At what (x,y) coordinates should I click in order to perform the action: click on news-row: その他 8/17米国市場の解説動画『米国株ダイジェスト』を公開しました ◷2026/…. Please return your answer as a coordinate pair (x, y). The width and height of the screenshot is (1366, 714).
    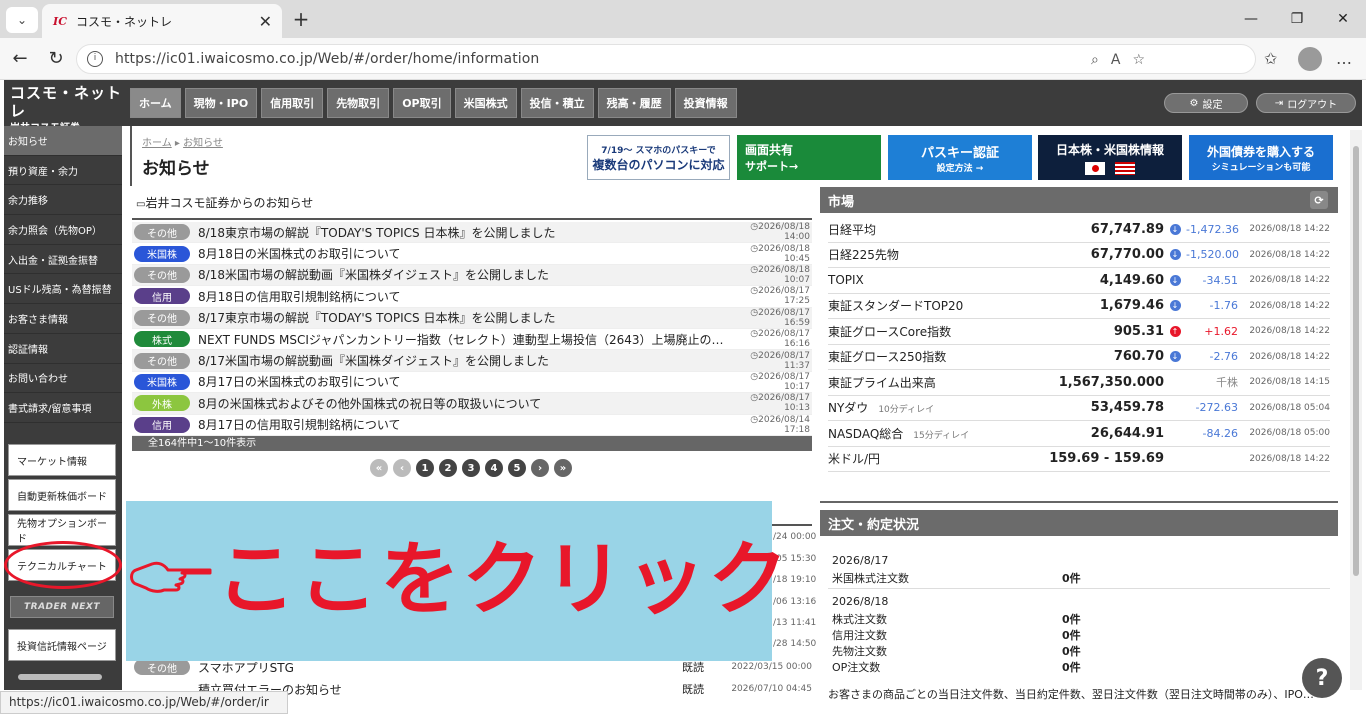
    Looking at the image, I should click on (472, 361).